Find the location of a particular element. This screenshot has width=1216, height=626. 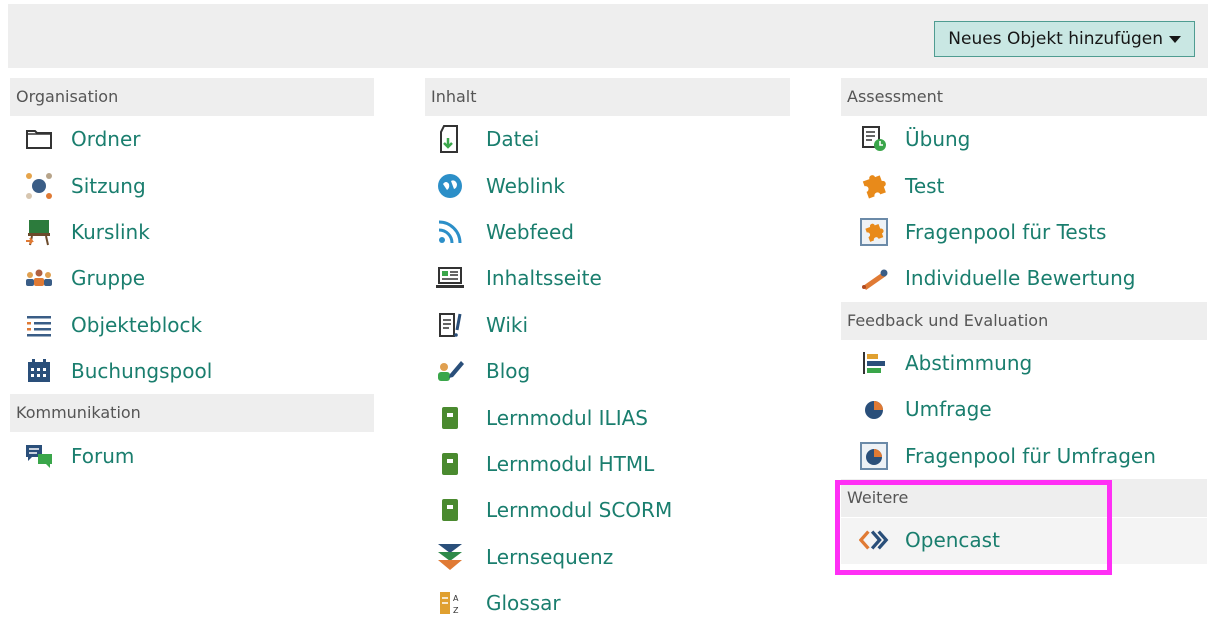

add-new-object-button: Neues Objekt hinzufügen is located at coordinates (1064, 39).